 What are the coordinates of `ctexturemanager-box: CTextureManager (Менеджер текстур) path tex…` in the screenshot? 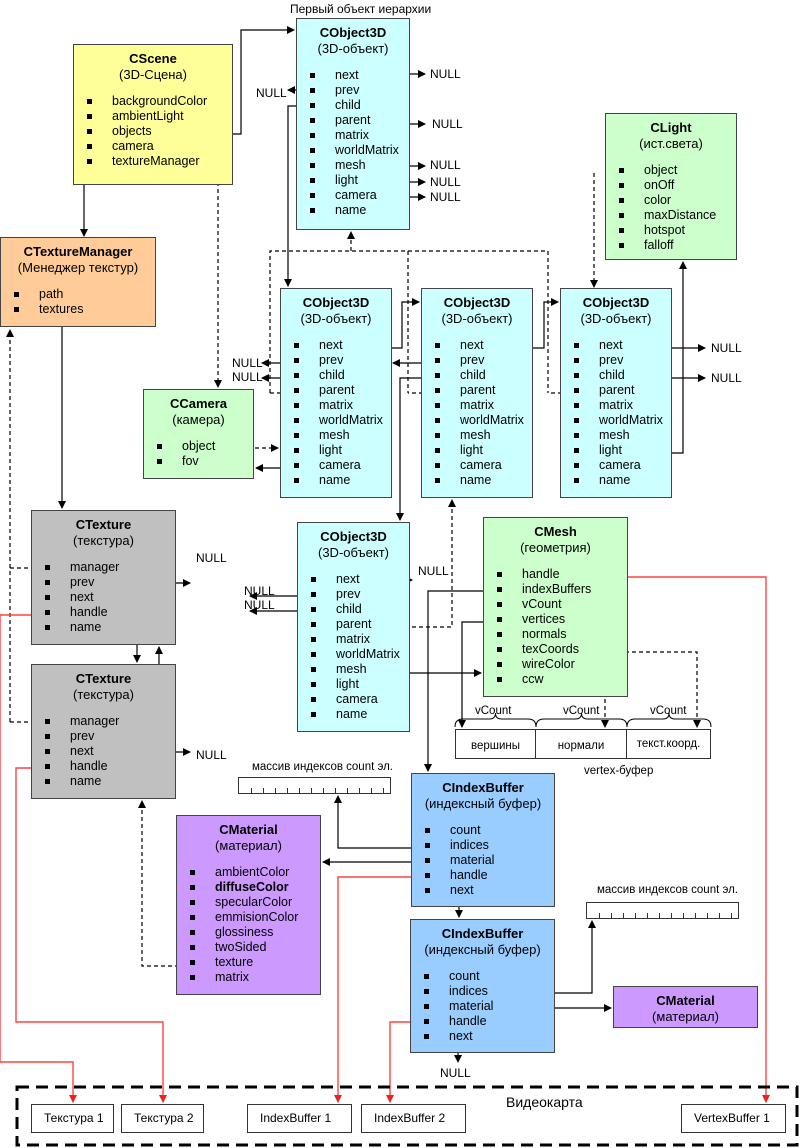 It's located at (78, 282).